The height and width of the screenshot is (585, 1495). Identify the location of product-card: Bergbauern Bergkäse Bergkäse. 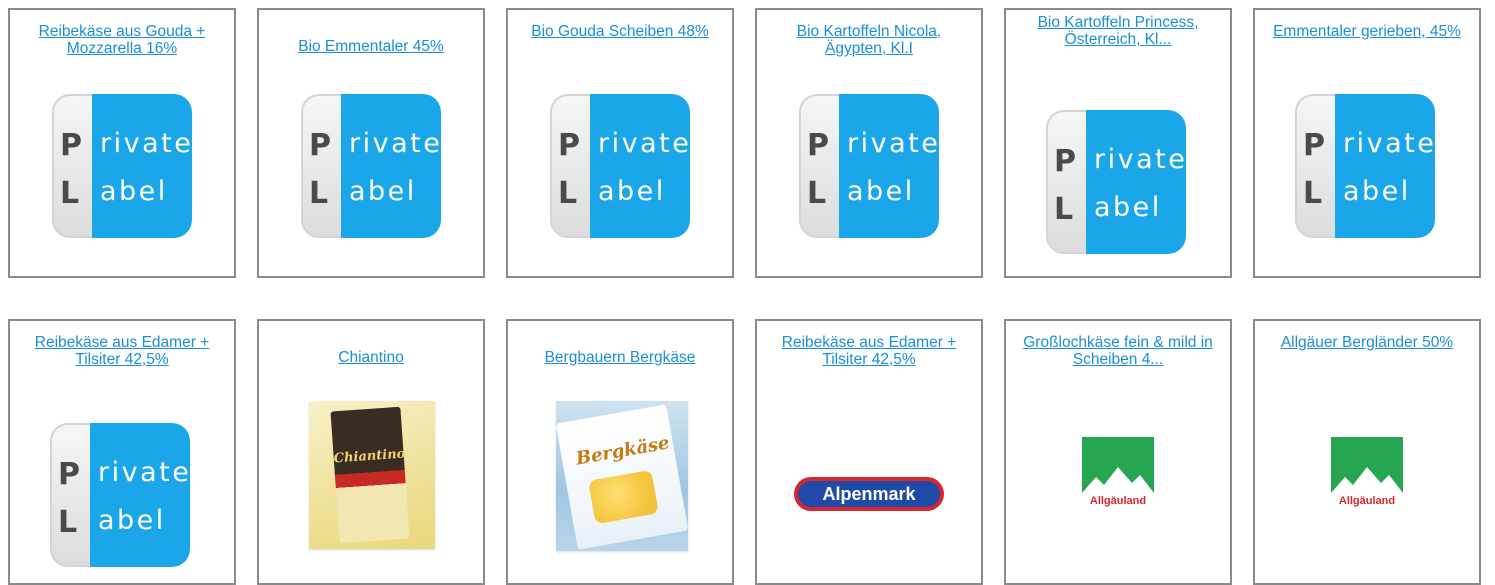
(620, 452).